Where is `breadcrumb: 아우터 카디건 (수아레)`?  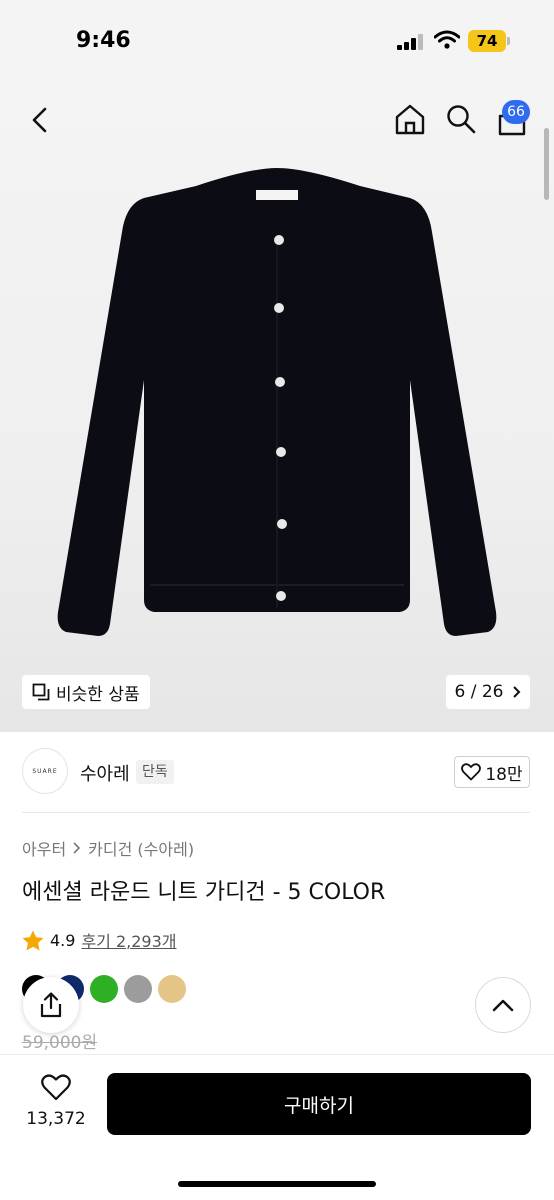 breadcrumb: 아우터 카디건 (수아레) is located at coordinates (108, 848).